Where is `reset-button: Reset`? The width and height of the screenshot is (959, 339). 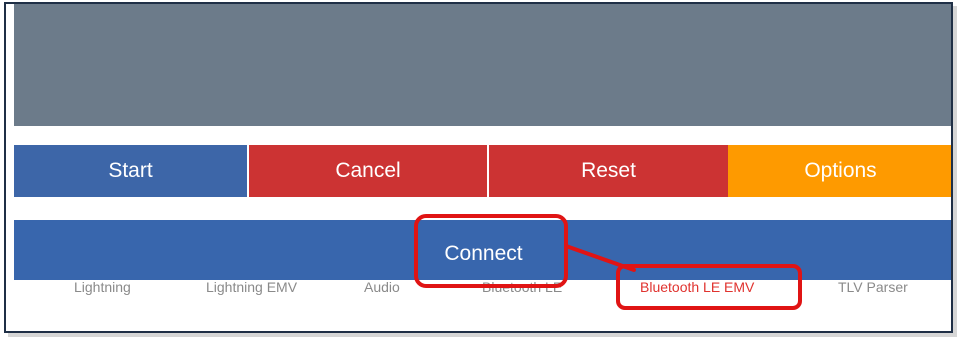
reset-button: Reset is located at coordinates (607, 171).